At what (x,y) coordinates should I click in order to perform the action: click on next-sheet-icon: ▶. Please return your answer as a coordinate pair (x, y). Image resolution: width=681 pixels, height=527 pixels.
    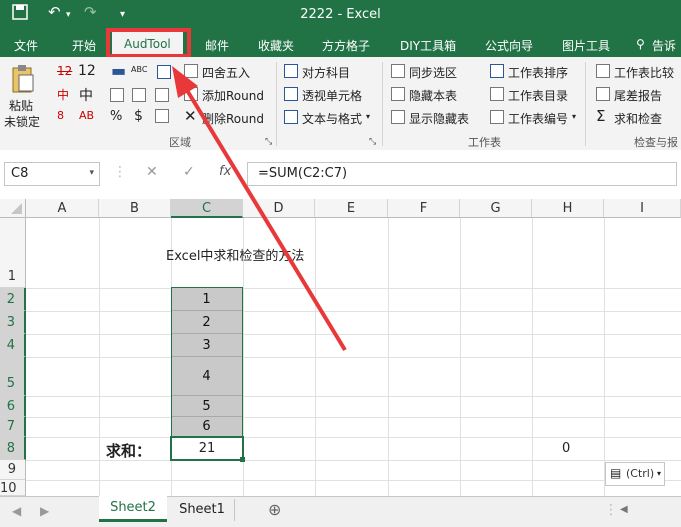
    Looking at the image, I should click on (44, 511).